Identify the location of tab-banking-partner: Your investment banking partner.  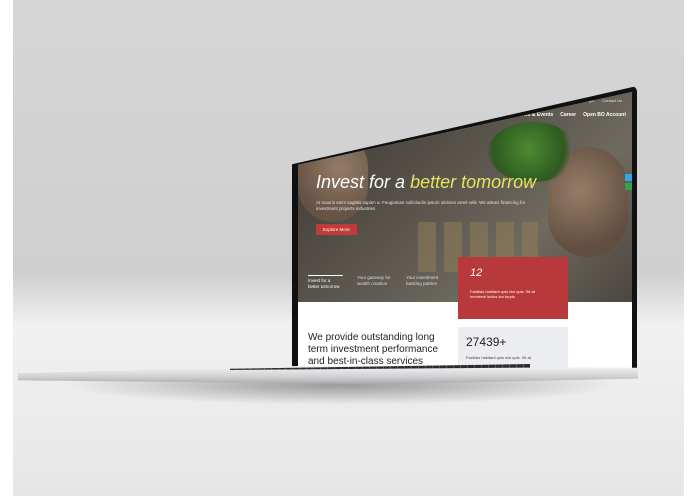
(423, 282).